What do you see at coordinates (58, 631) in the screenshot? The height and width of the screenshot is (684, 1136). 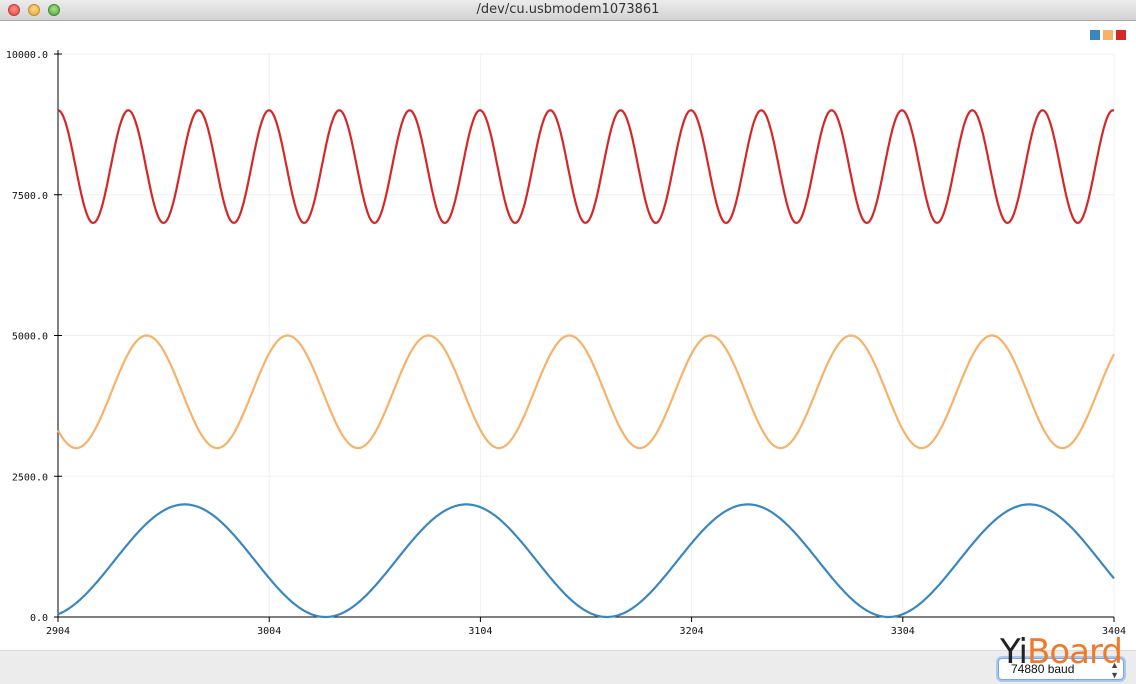 I see `x-tick-label: 2904` at bounding box center [58, 631].